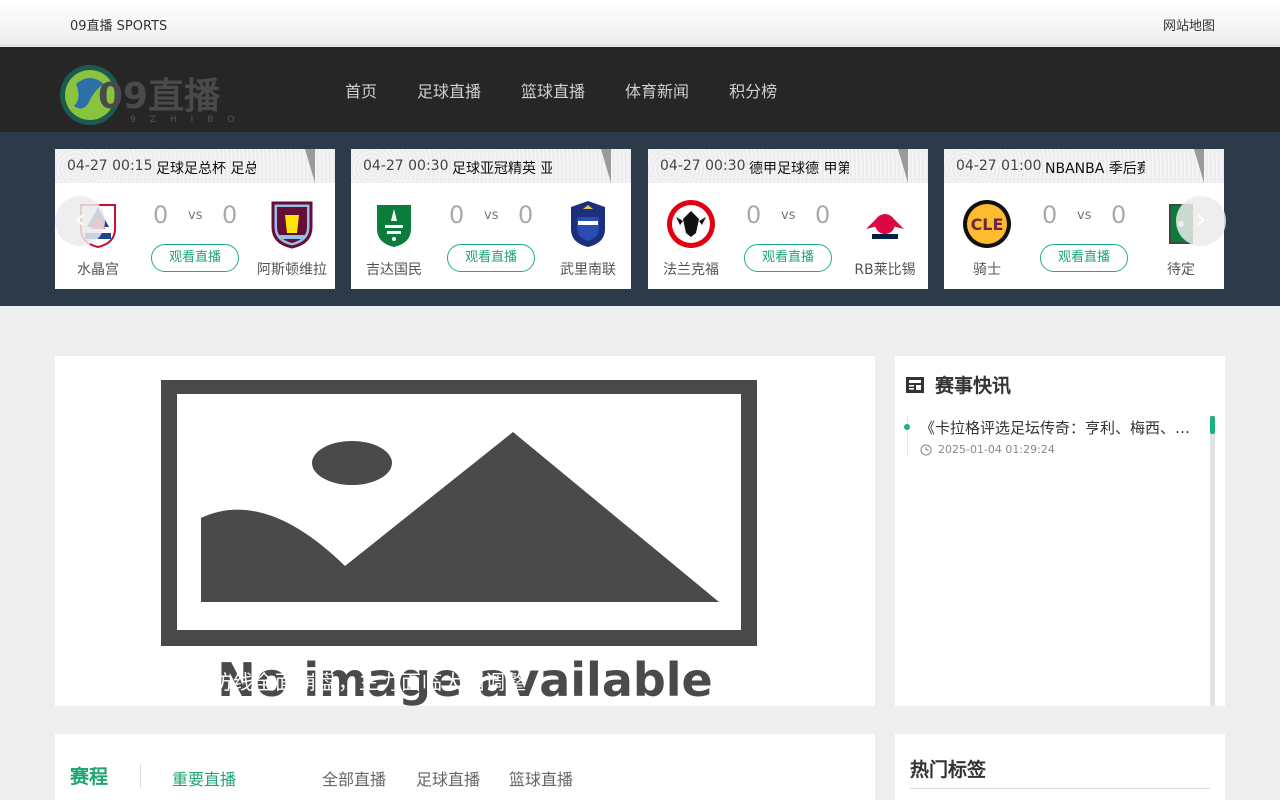 This screenshot has width=1280, height=800. What do you see at coordinates (987, 270) in the screenshot?
I see `home-team-name: 骑士` at bounding box center [987, 270].